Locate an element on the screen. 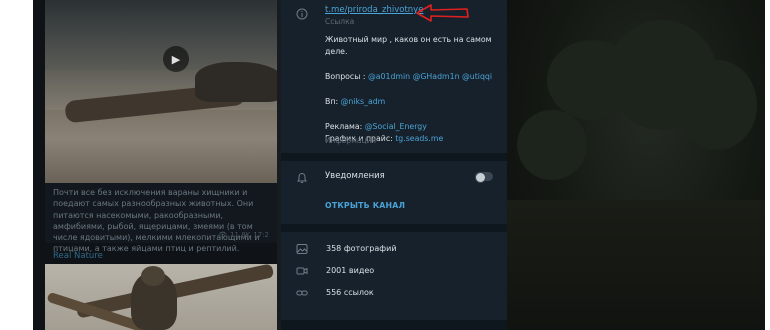 The width and height of the screenshot is (770, 330). links-count: 556 ссылок is located at coordinates (350, 292).